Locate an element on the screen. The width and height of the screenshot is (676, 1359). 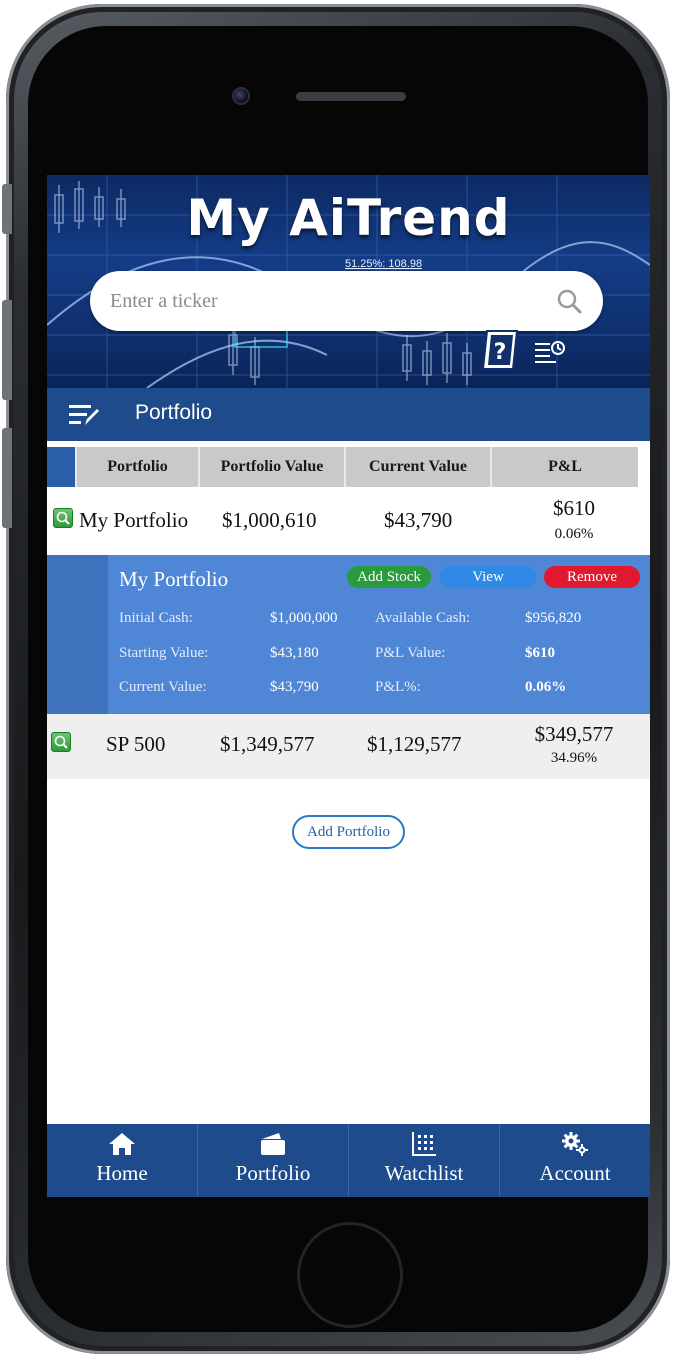
watchlist-icon is located at coordinates (424, 1144).